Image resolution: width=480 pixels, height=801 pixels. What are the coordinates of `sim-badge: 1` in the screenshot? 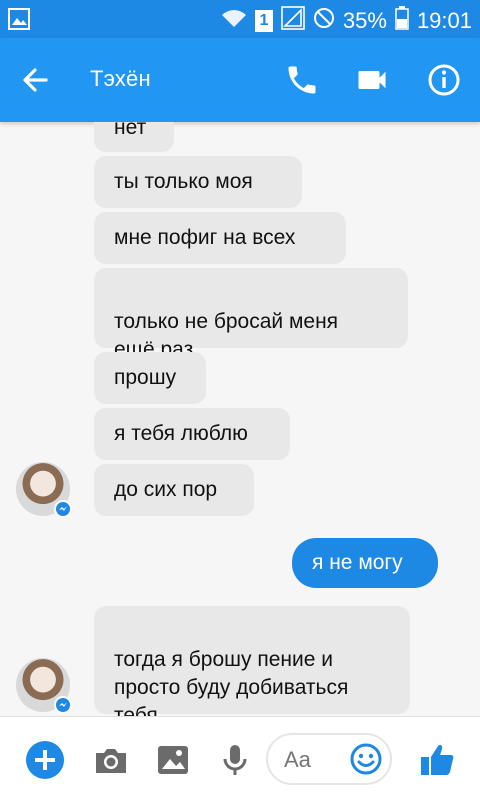 It's located at (263, 20).